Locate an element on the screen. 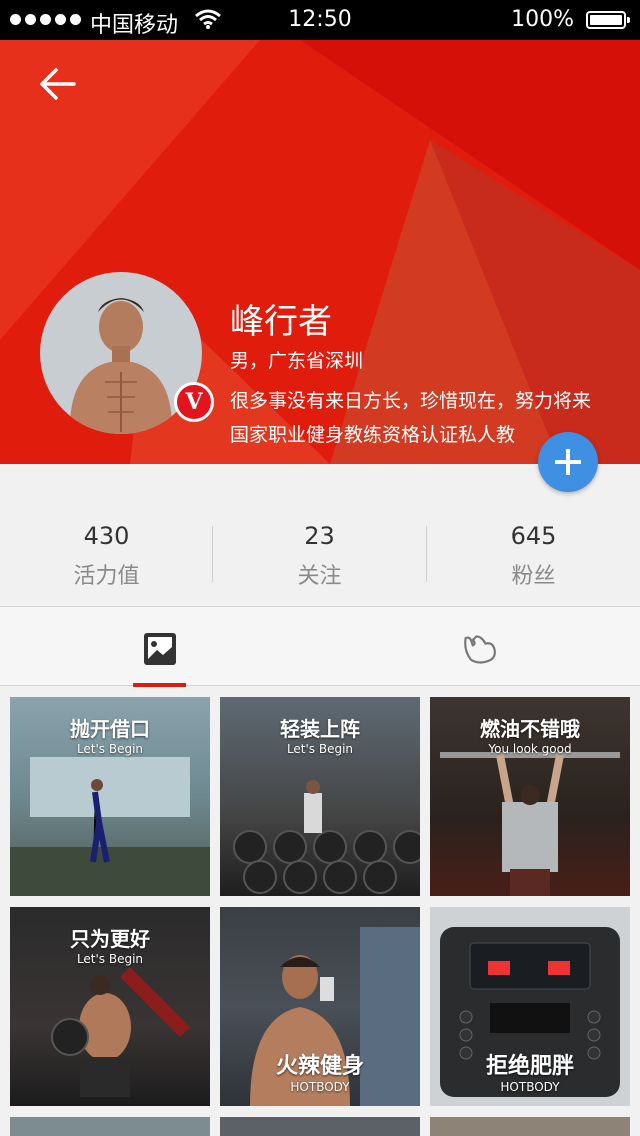  muscle-arm-icon is located at coordinates (480, 649).